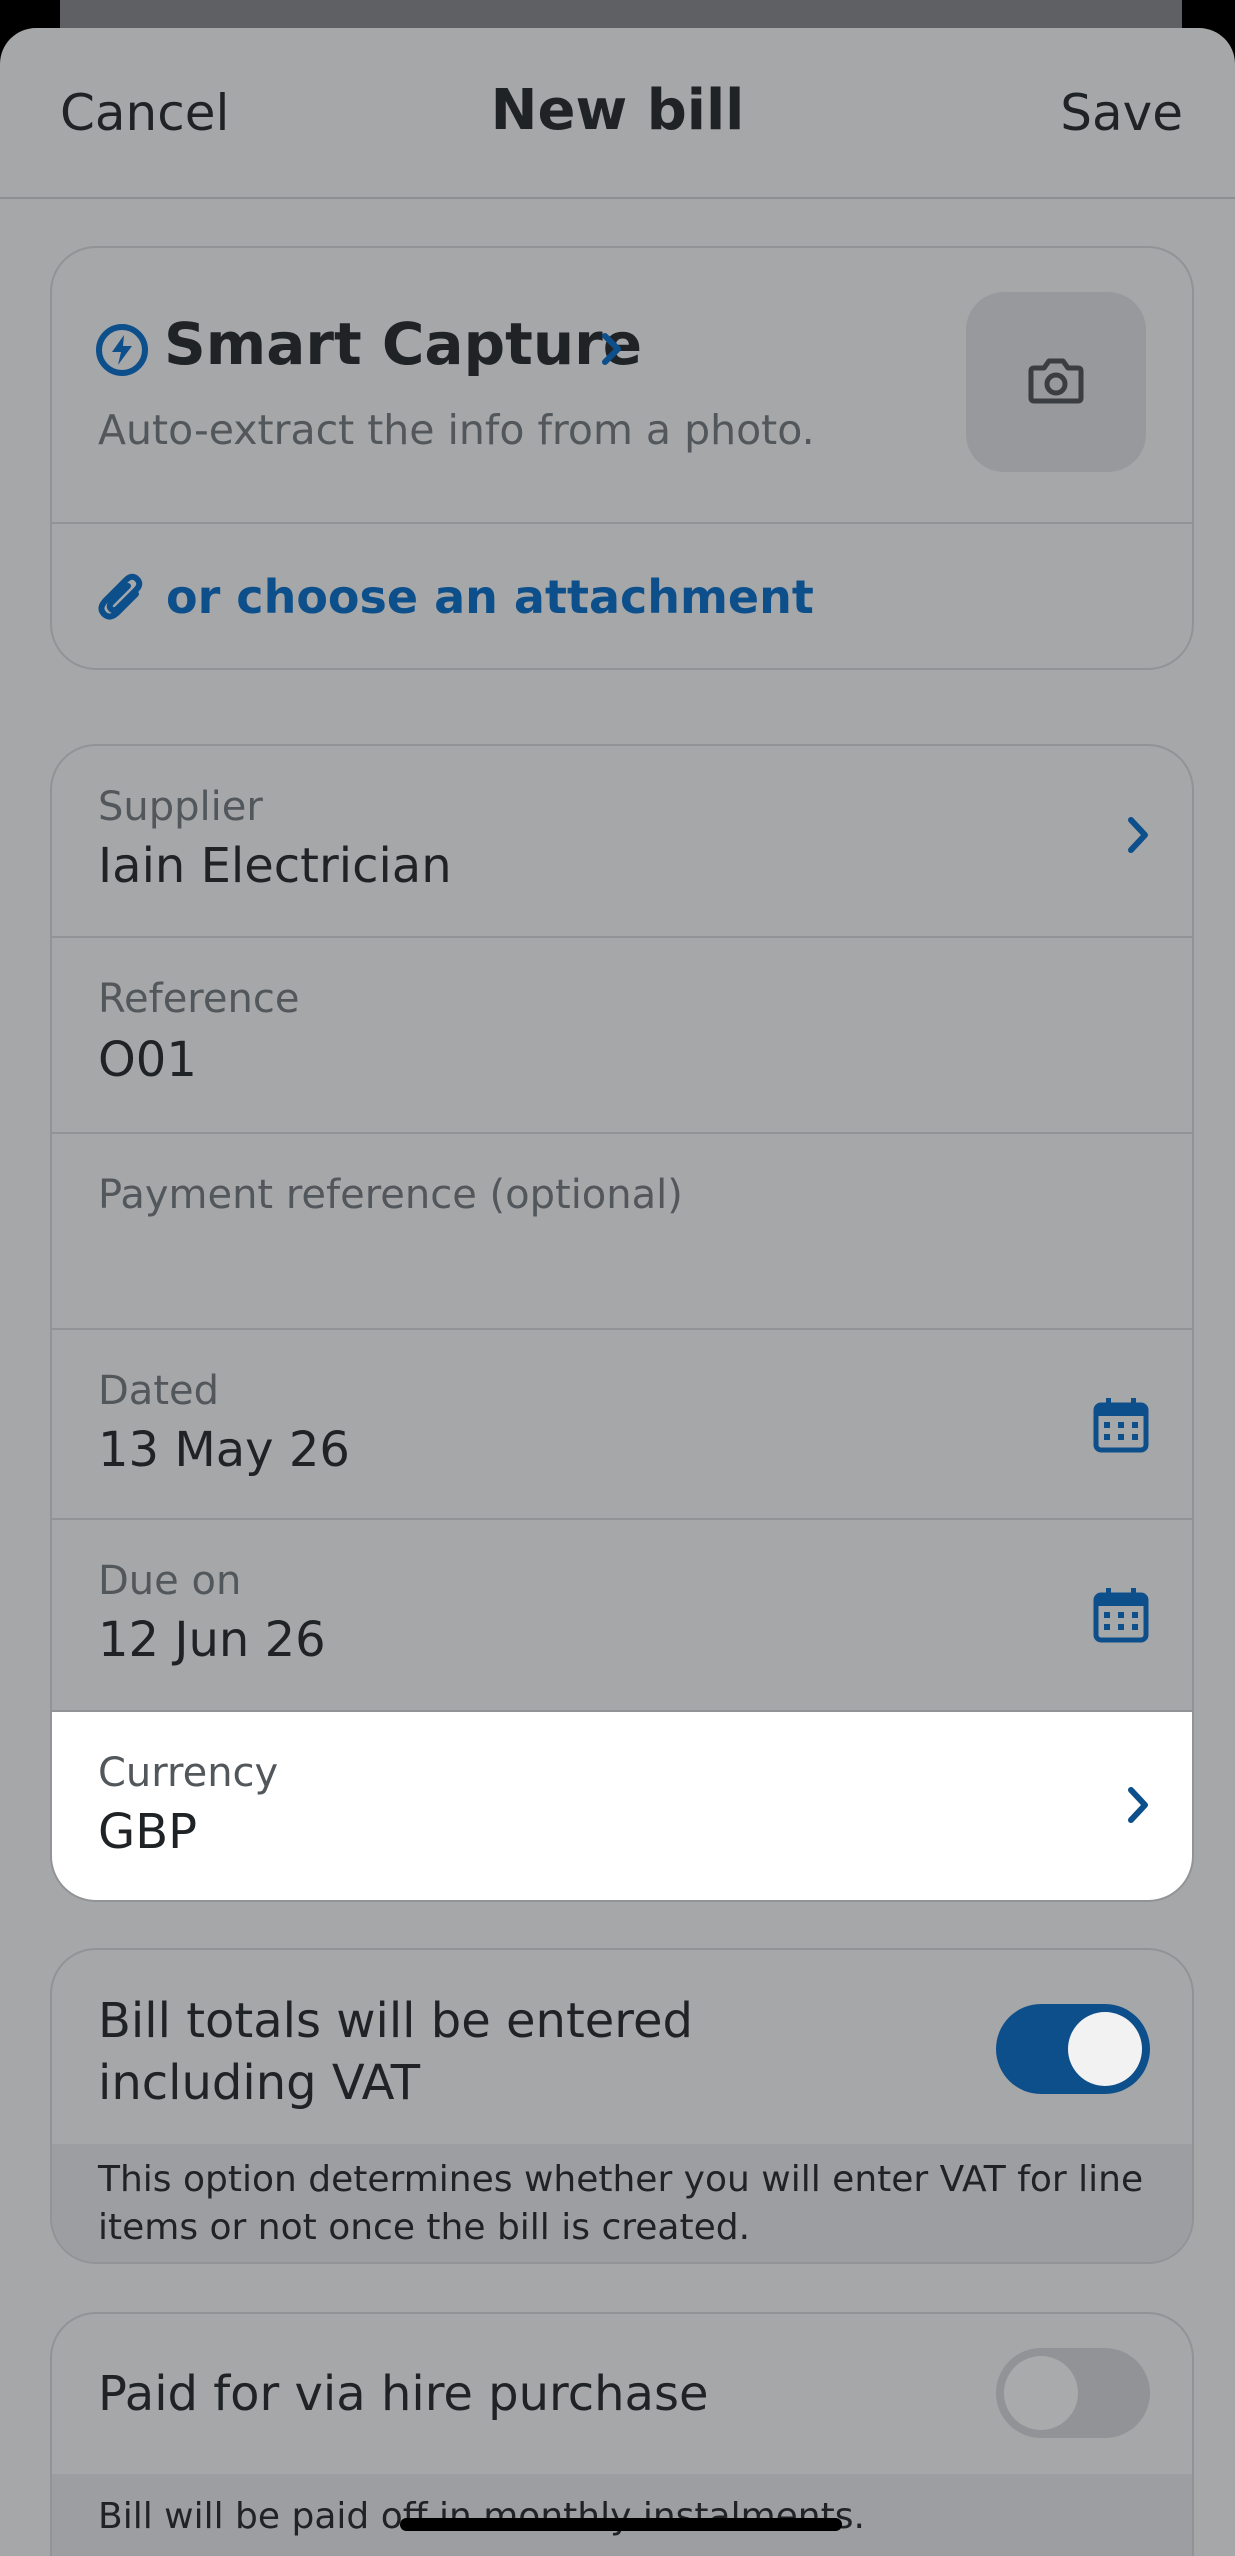 The height and width of the screenshot is (2556, 1235). What do you see at coordinates (622, 1036) in the screenshot?
I see `reference-field: Reference O01` at bounding box center [622, 1036].